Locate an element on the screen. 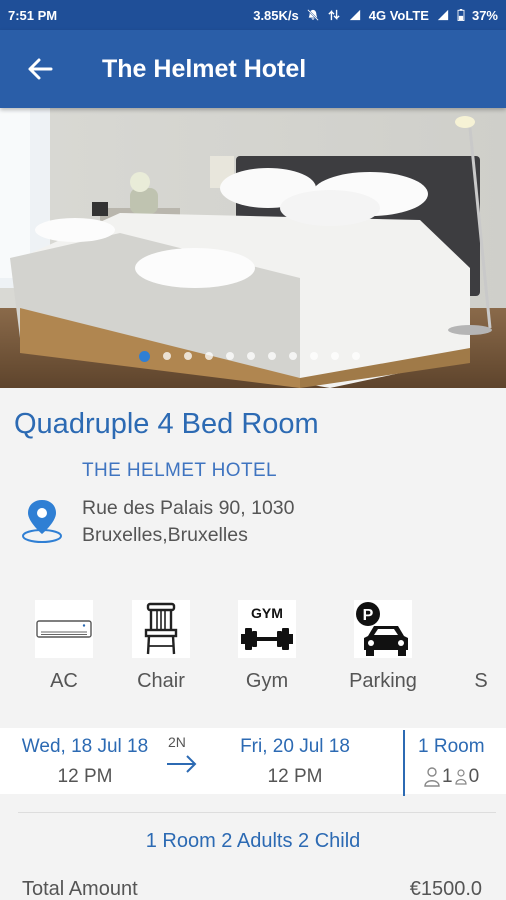 This screenshot has width=506, height=900. guests-count: 1 0 is located at coordinates (451, 777).